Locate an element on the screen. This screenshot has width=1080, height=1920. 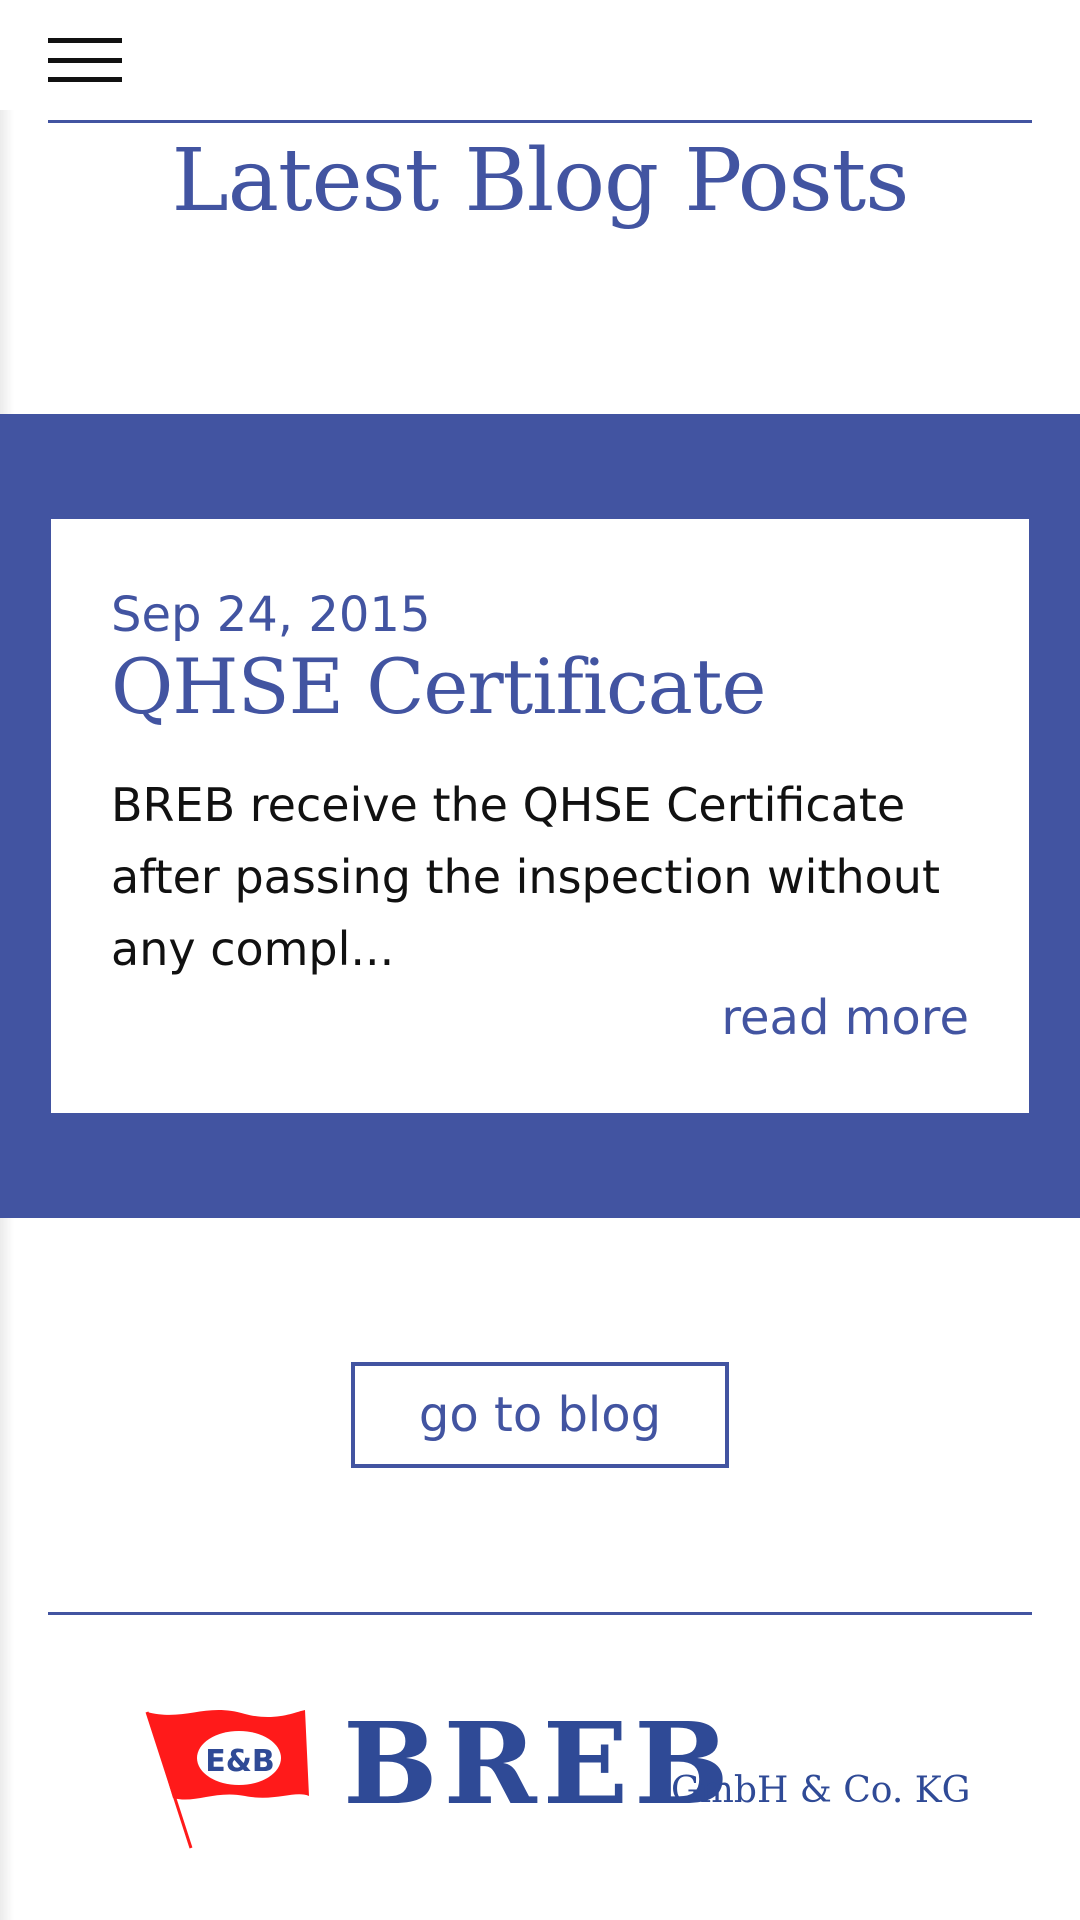
footer-logo: E&B BREB GmbH & Co. KG is located at coordinates (557, 1775).